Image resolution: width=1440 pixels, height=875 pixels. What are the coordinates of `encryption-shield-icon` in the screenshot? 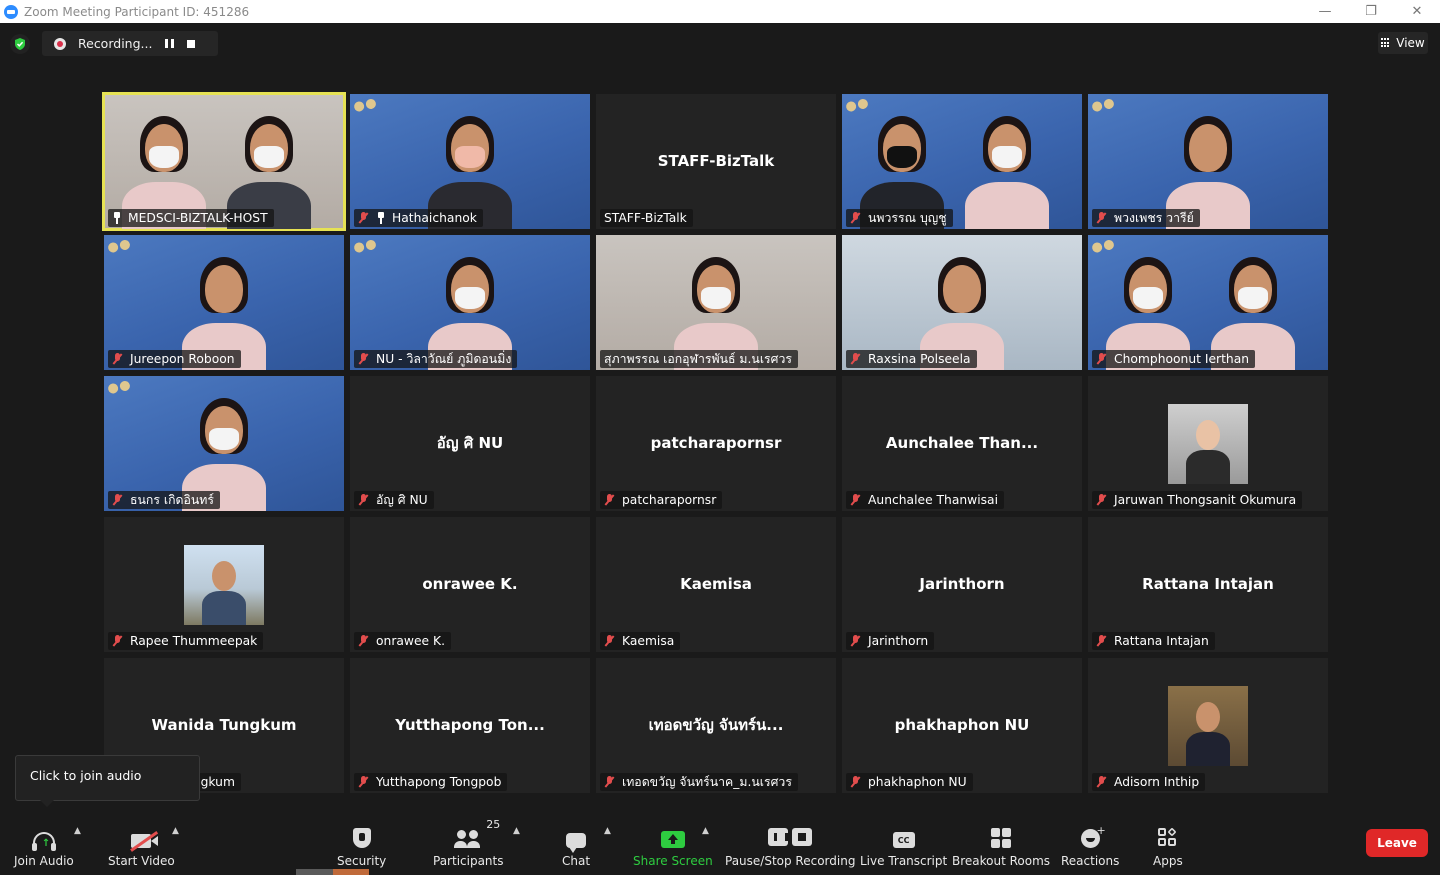 It's located at (20, 44).